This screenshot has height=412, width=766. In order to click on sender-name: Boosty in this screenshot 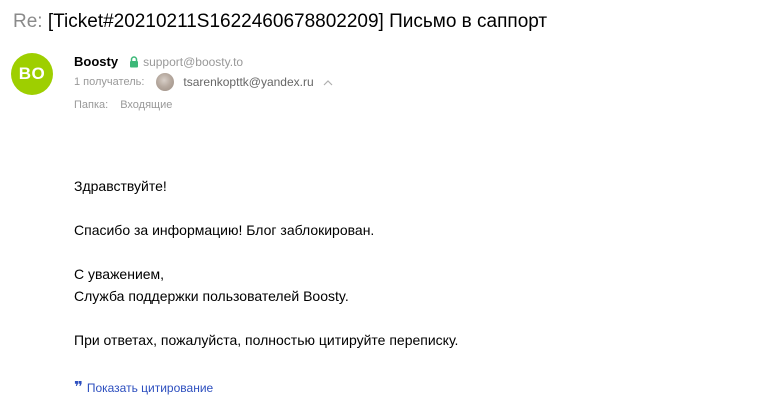, I will do `click(96, 61)`.